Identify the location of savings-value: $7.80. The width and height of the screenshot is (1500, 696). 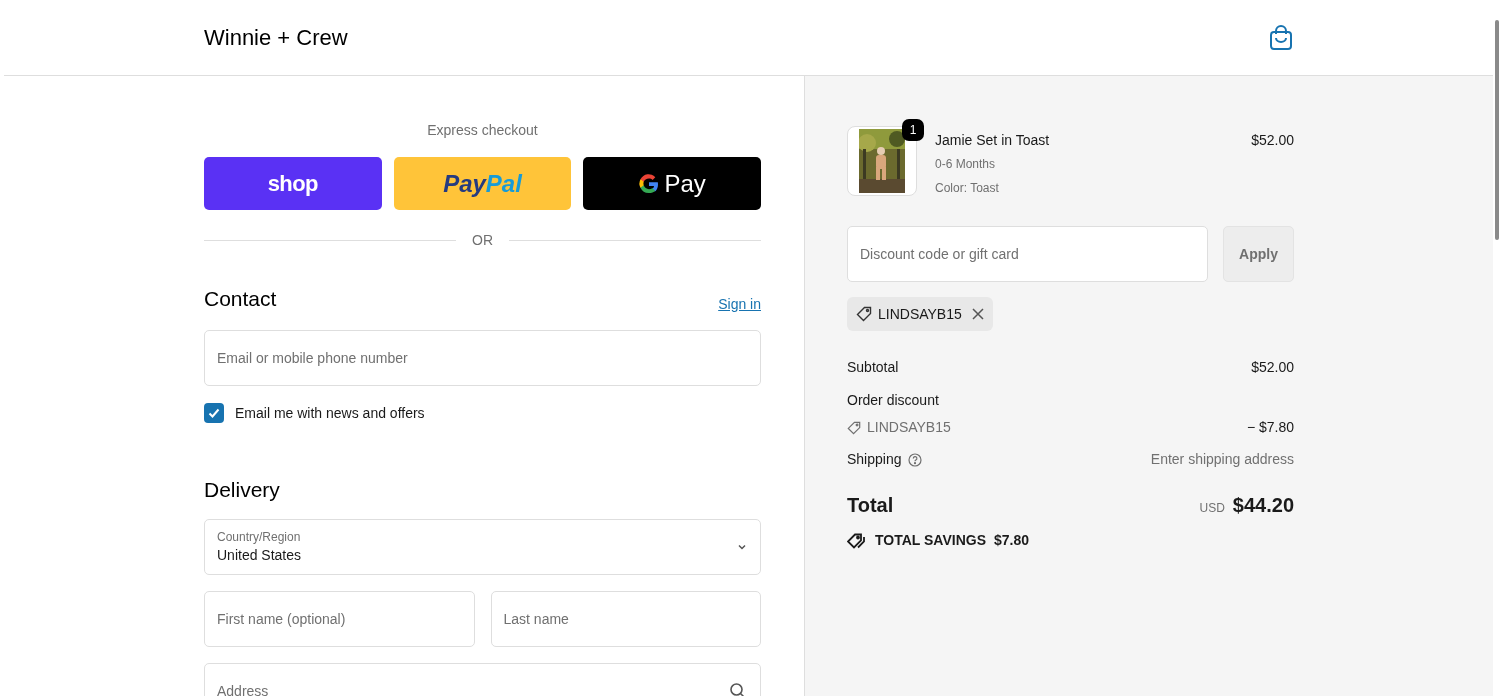
(1012, 540).